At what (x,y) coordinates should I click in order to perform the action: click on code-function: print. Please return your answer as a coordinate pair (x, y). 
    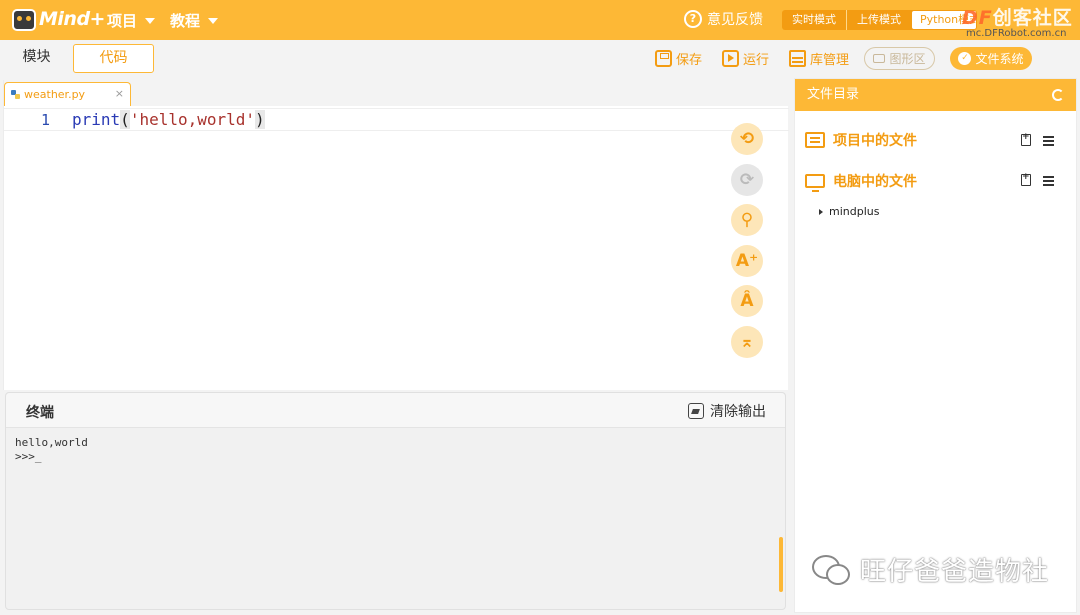
    Looking at the image, I should click on (96, 119).